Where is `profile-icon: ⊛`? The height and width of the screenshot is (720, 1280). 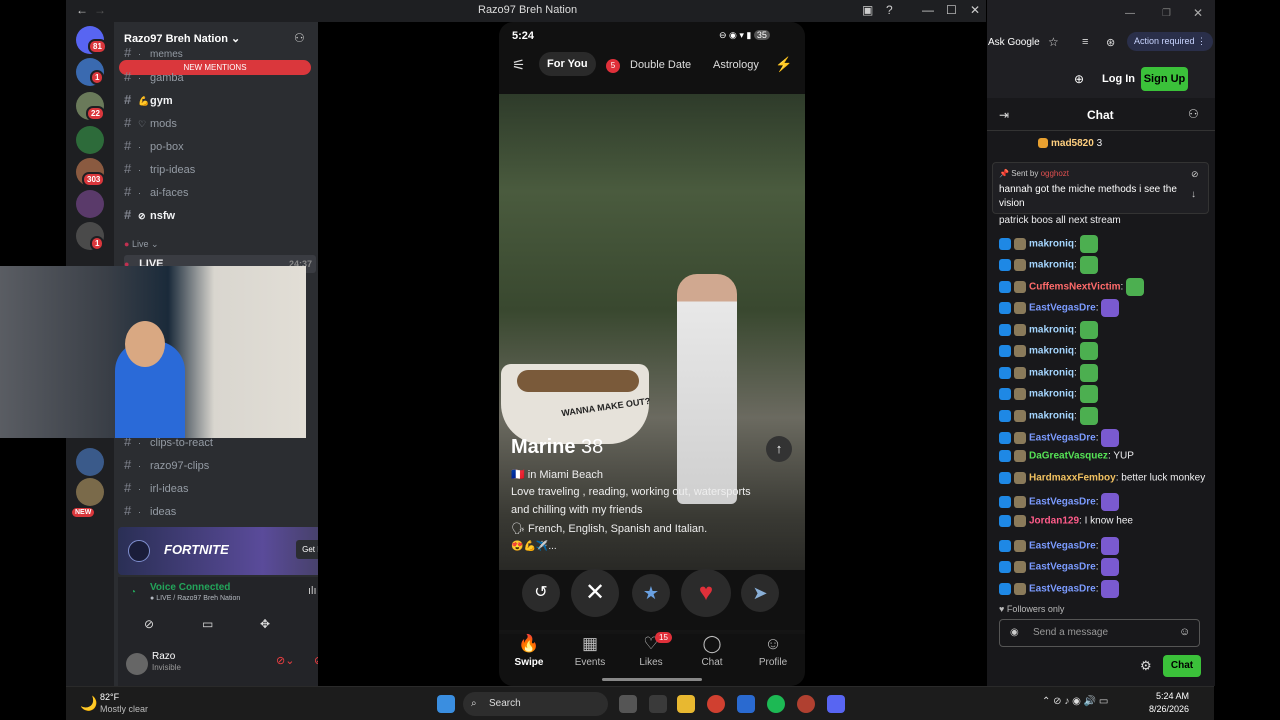
profile-icon: ⊛ is located at coordinates (1110, 42).